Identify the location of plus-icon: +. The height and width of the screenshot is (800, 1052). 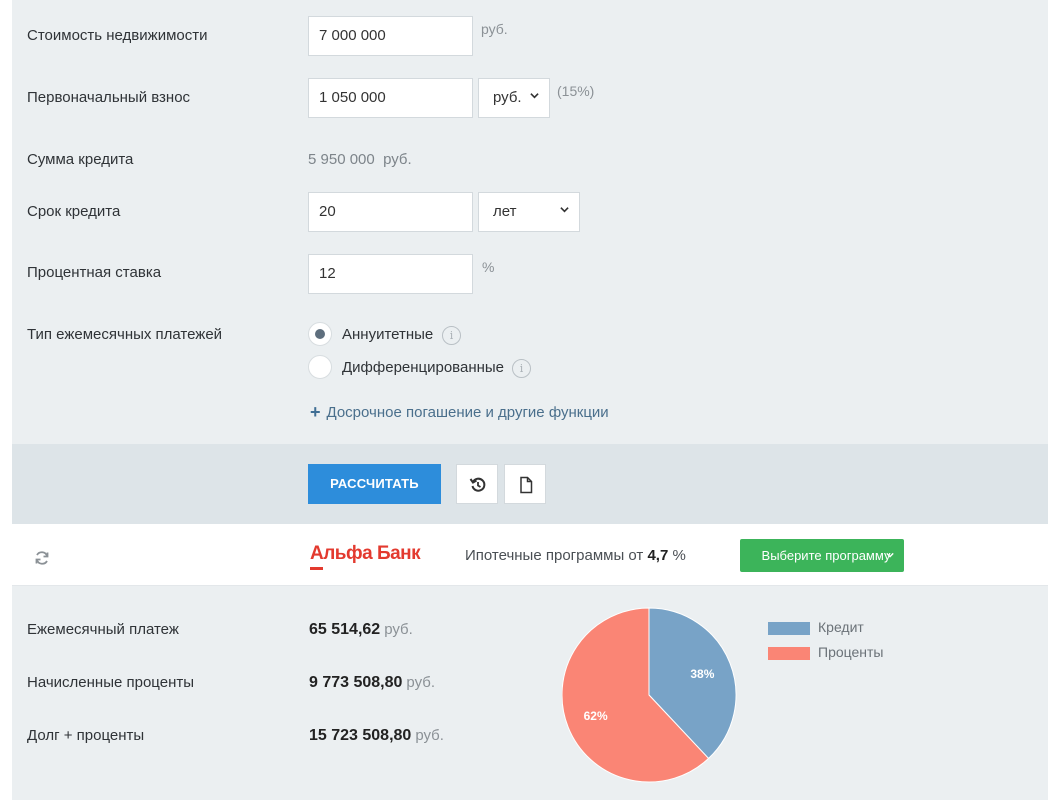
(315, 412).